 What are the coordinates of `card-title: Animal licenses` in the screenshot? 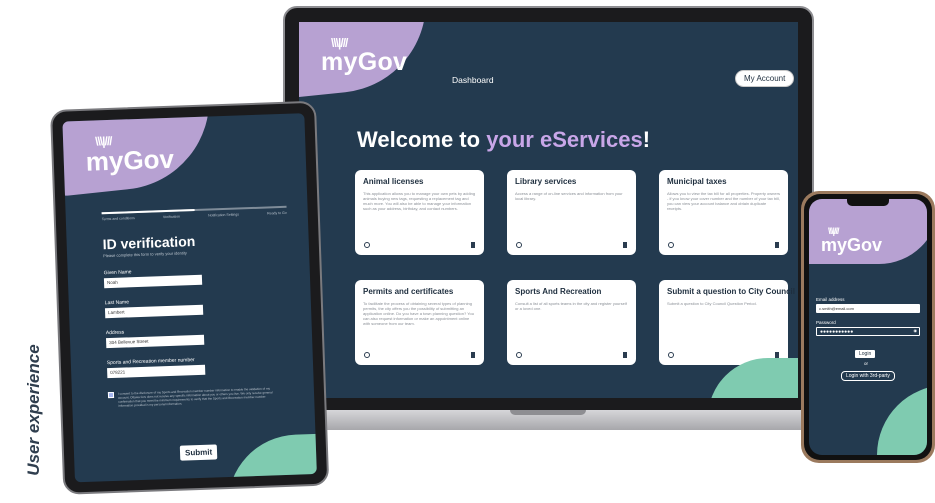 It's located at (393, 181).